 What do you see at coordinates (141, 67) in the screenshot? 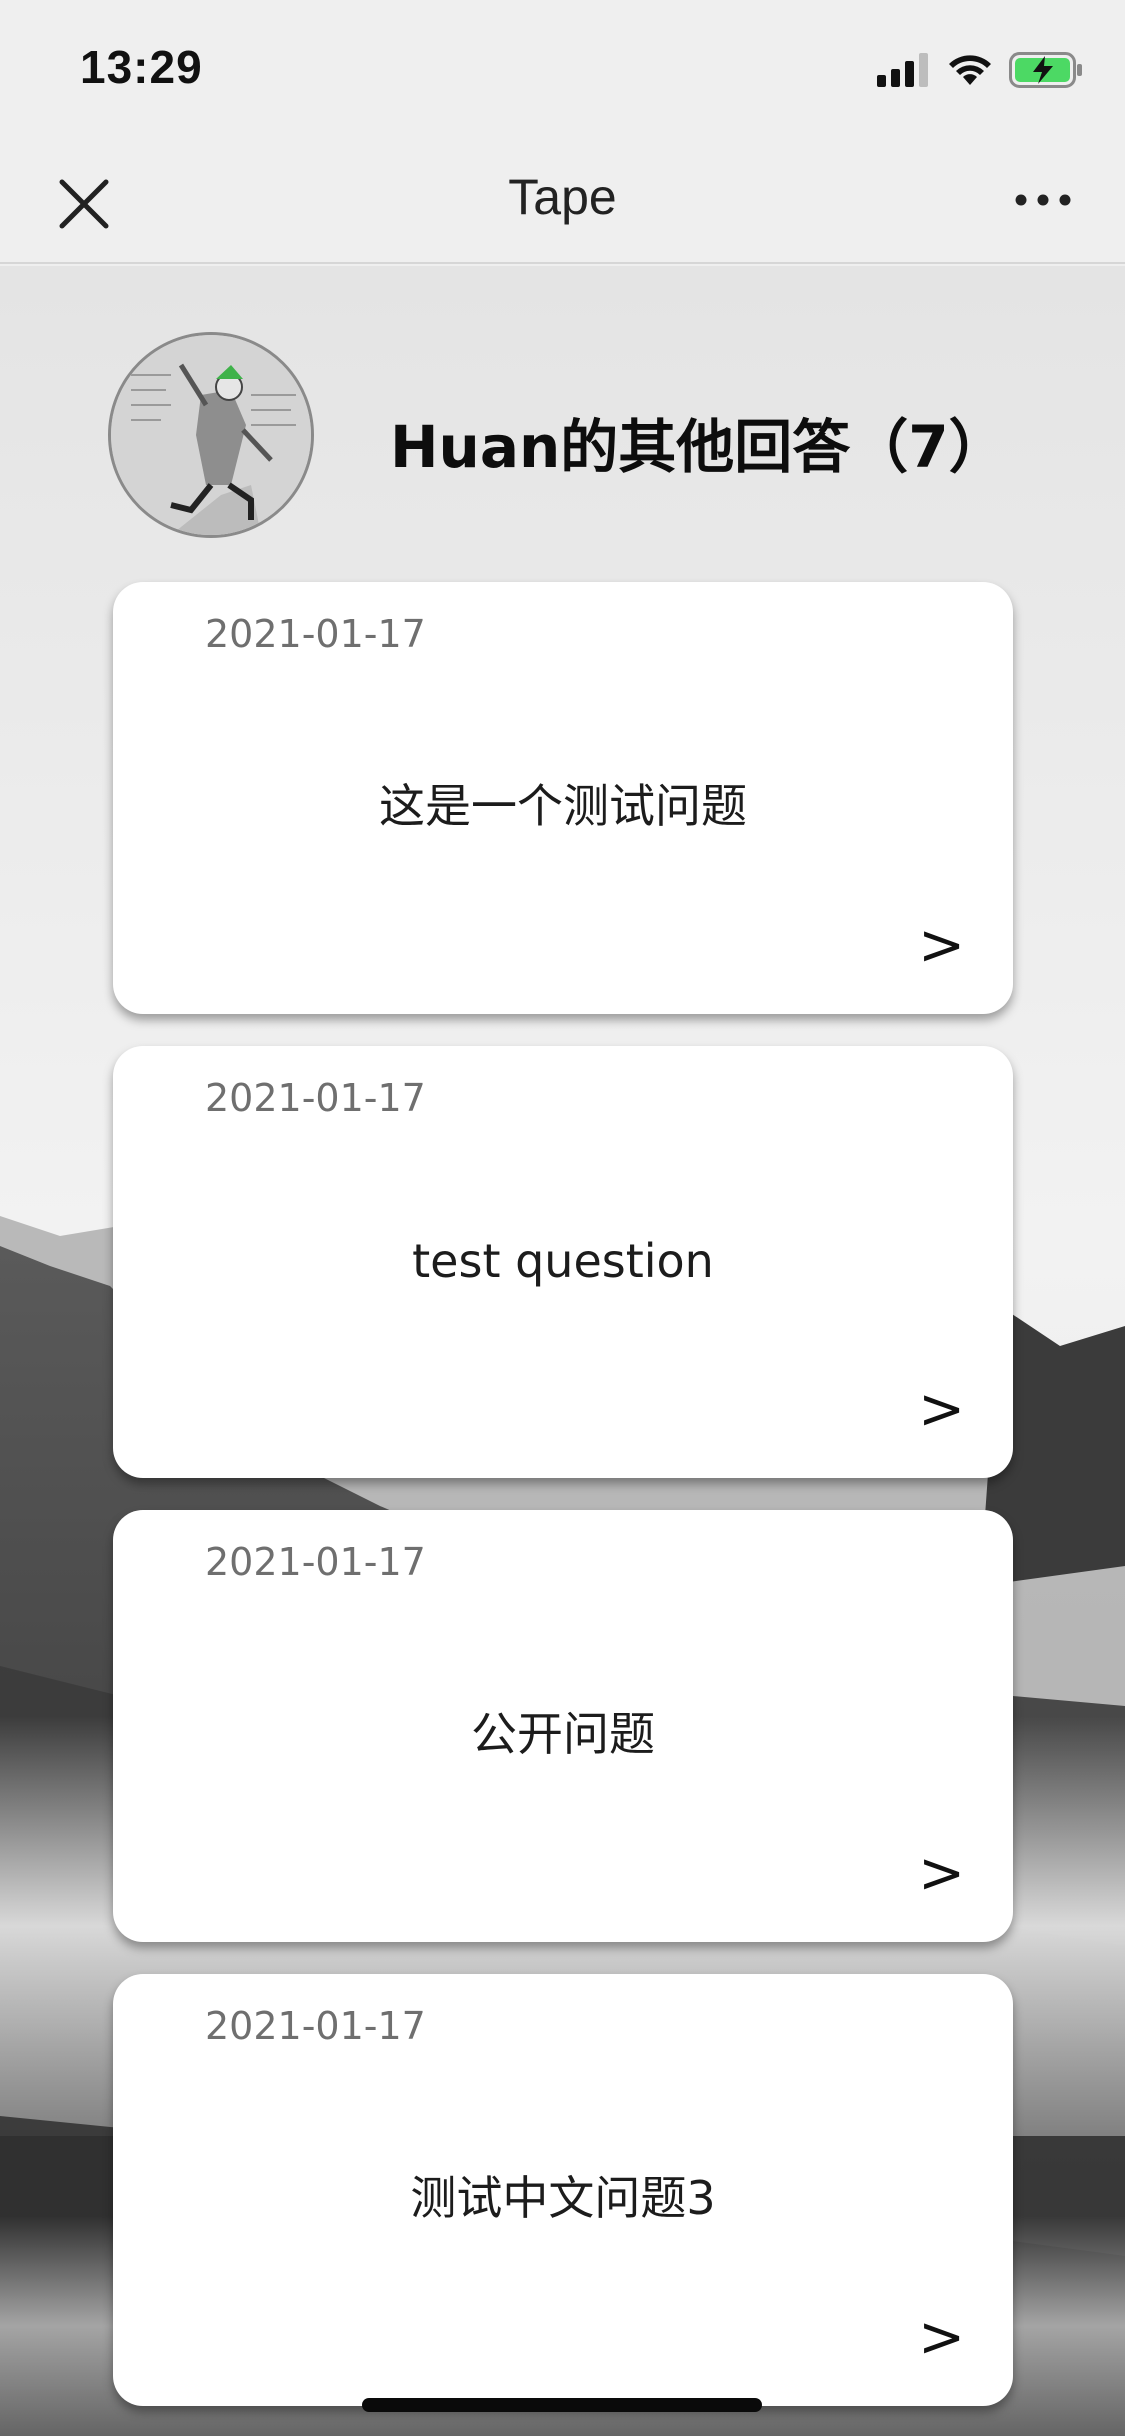
I see `status-time: 13:29` at bounding box center [141, 67].